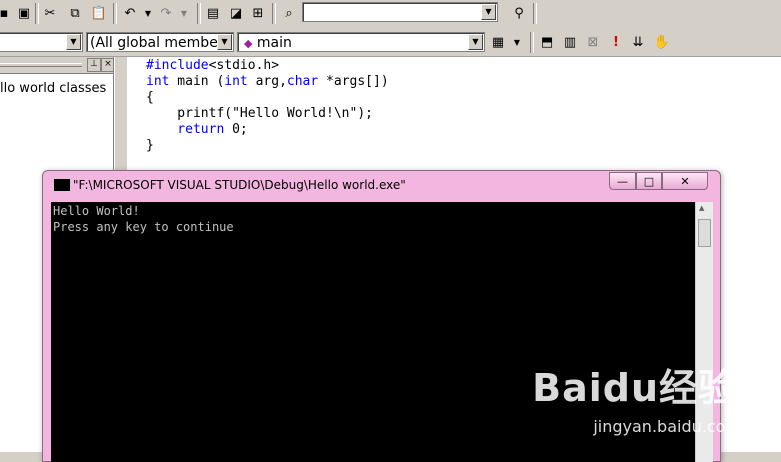 The height and width of the screenshot is (462, 781). Describe the element at coordinates (99, 13) in the screenshot. I see `paste-icon: 📋` at that location.